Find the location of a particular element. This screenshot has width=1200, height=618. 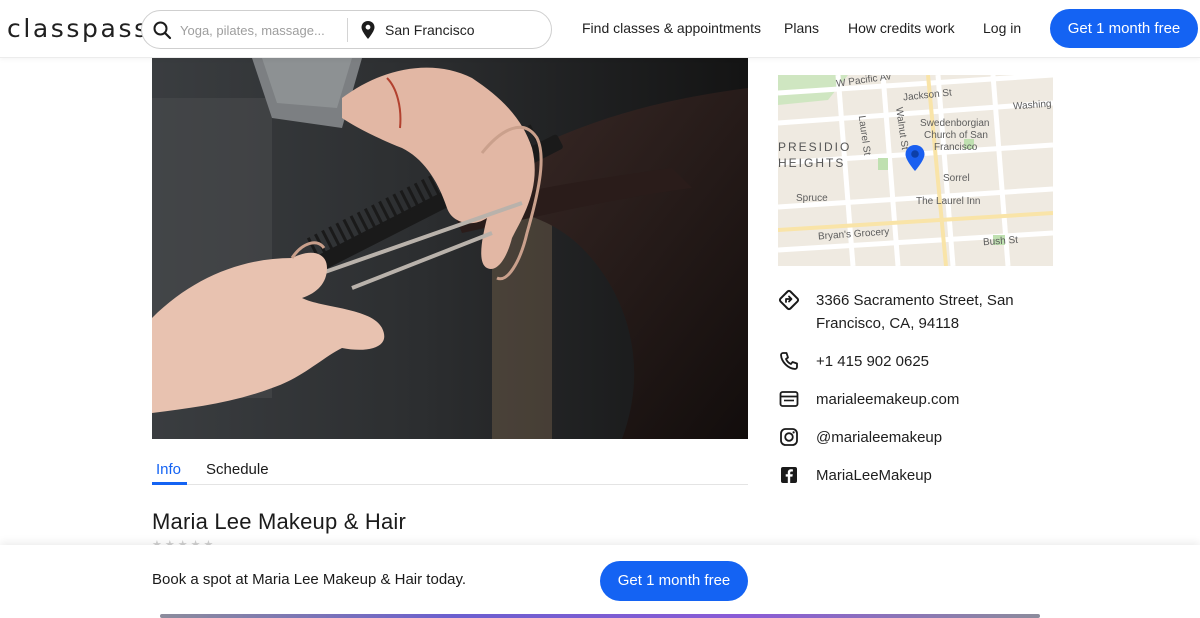

facebook-row: MariaLeeMakeup is located at coordinates (918, 475).